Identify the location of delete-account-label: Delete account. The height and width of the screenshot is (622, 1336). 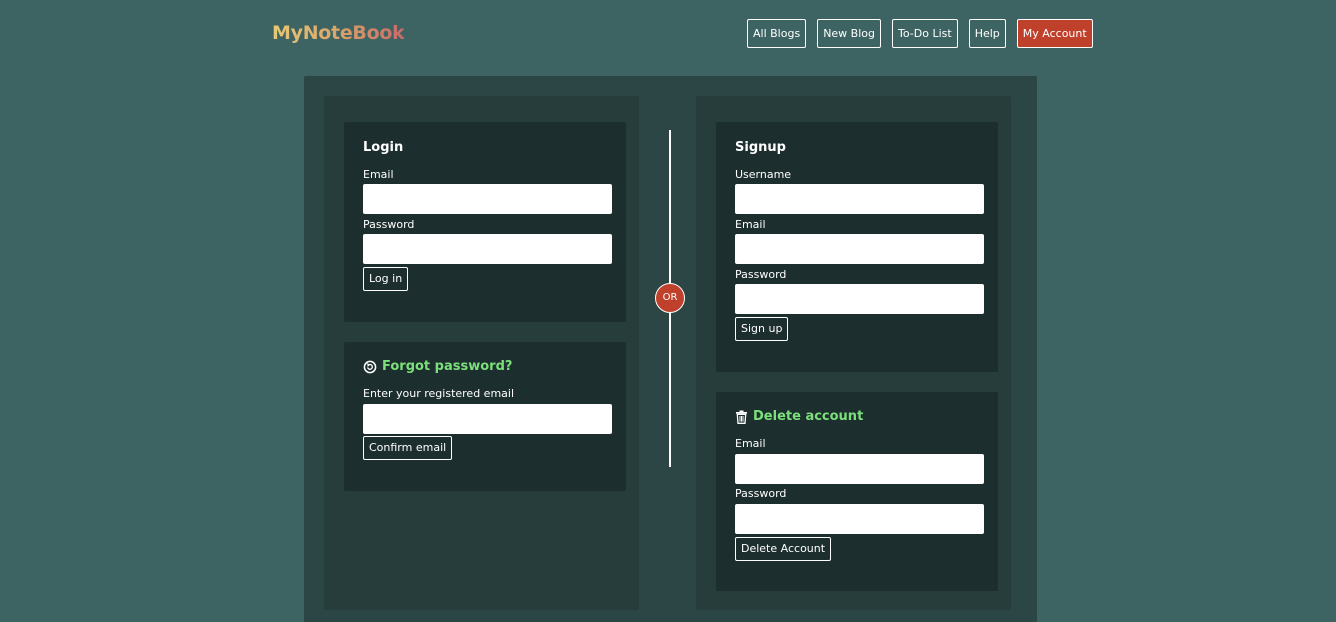
(808, 416).